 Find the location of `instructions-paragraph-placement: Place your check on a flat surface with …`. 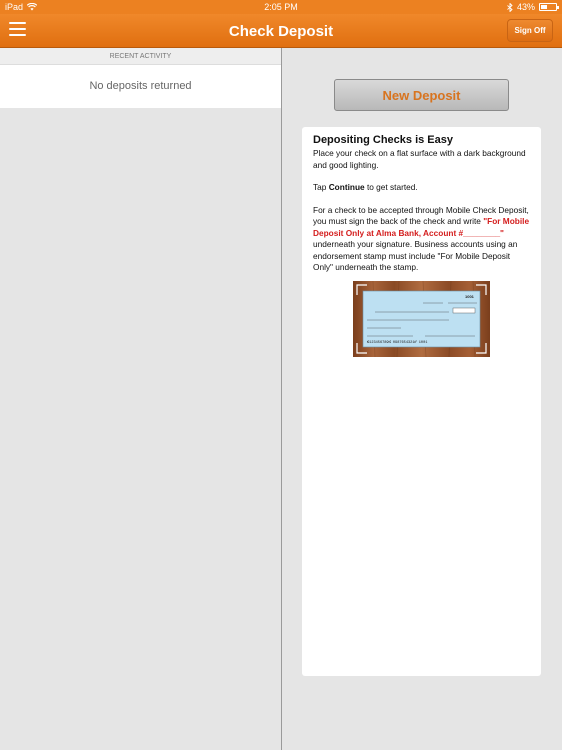

instructions-paragraph-placement: Place your check on a flat surface with … is located at coordinates (419, 159).